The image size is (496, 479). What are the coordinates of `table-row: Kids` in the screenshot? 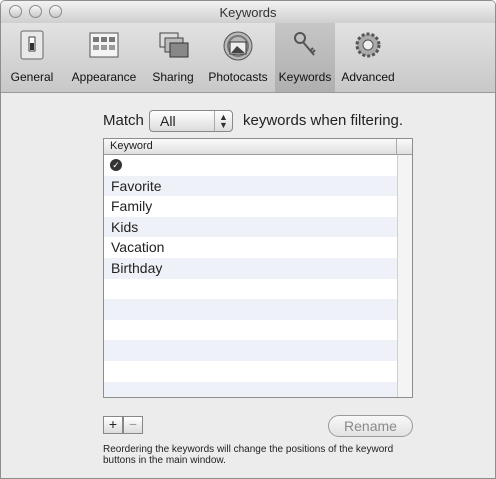 It's located at (251, 227).